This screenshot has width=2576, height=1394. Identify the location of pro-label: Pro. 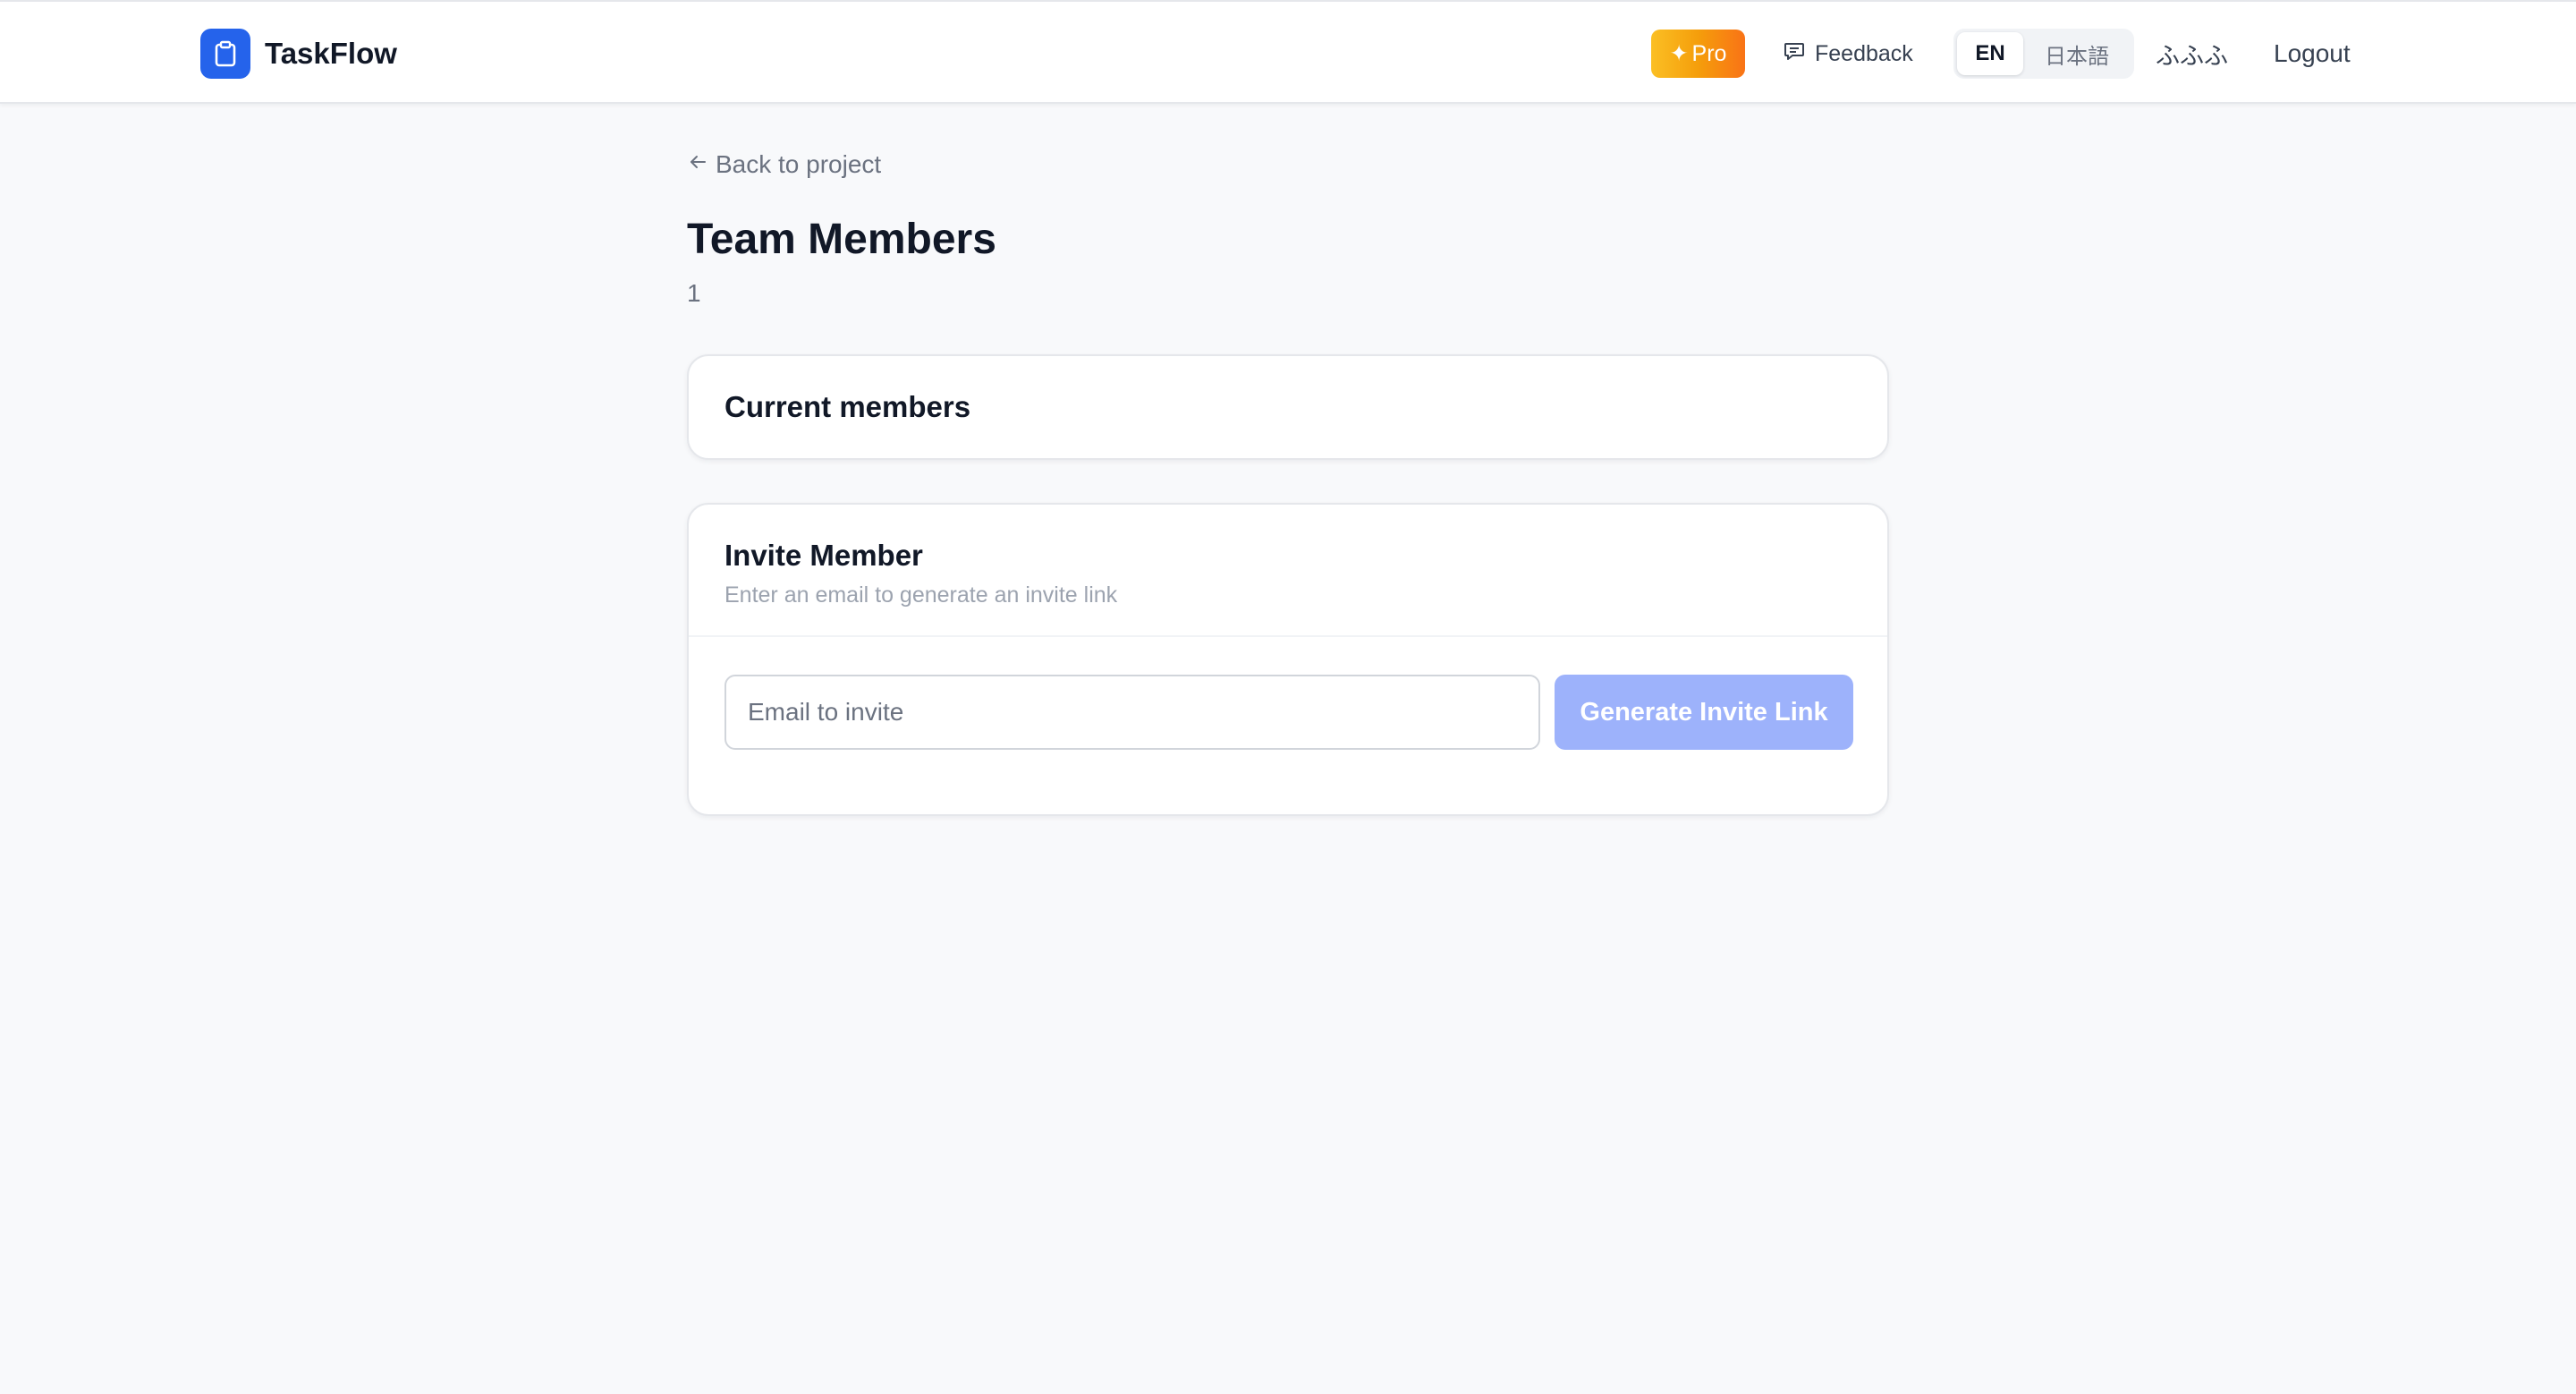
(1709, 53).